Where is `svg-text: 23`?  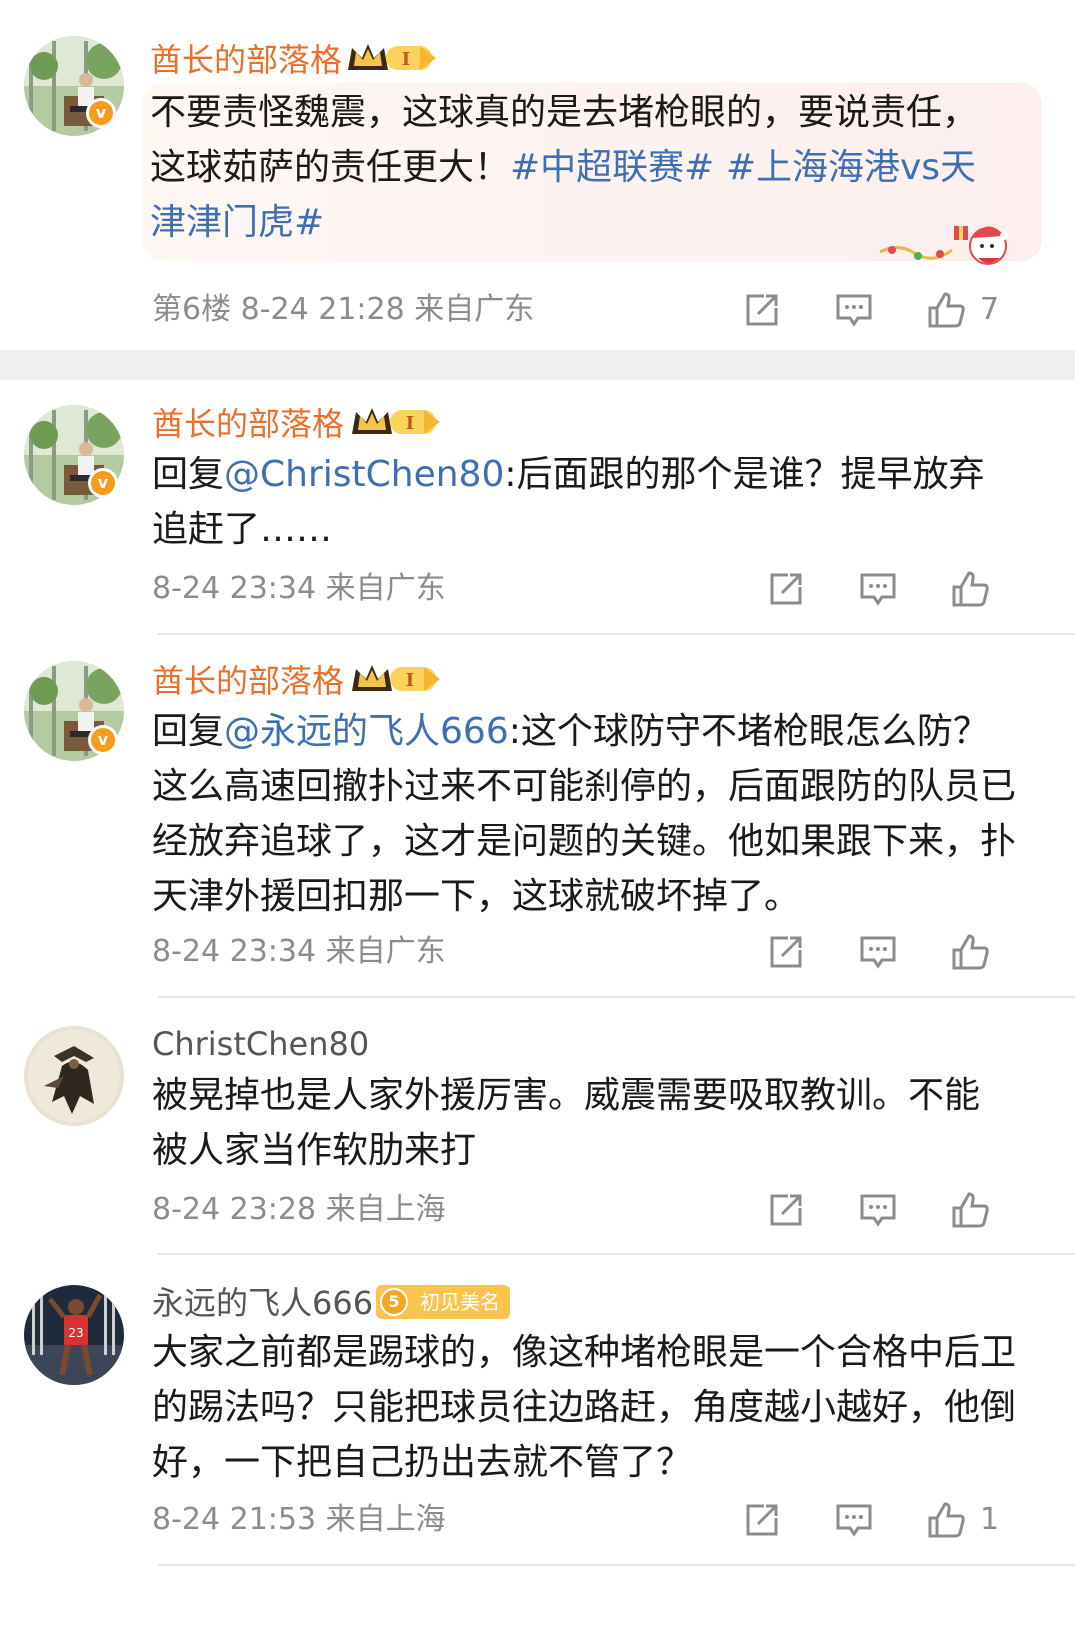 svg-text: 23 is located at coordinates (75, 1333).